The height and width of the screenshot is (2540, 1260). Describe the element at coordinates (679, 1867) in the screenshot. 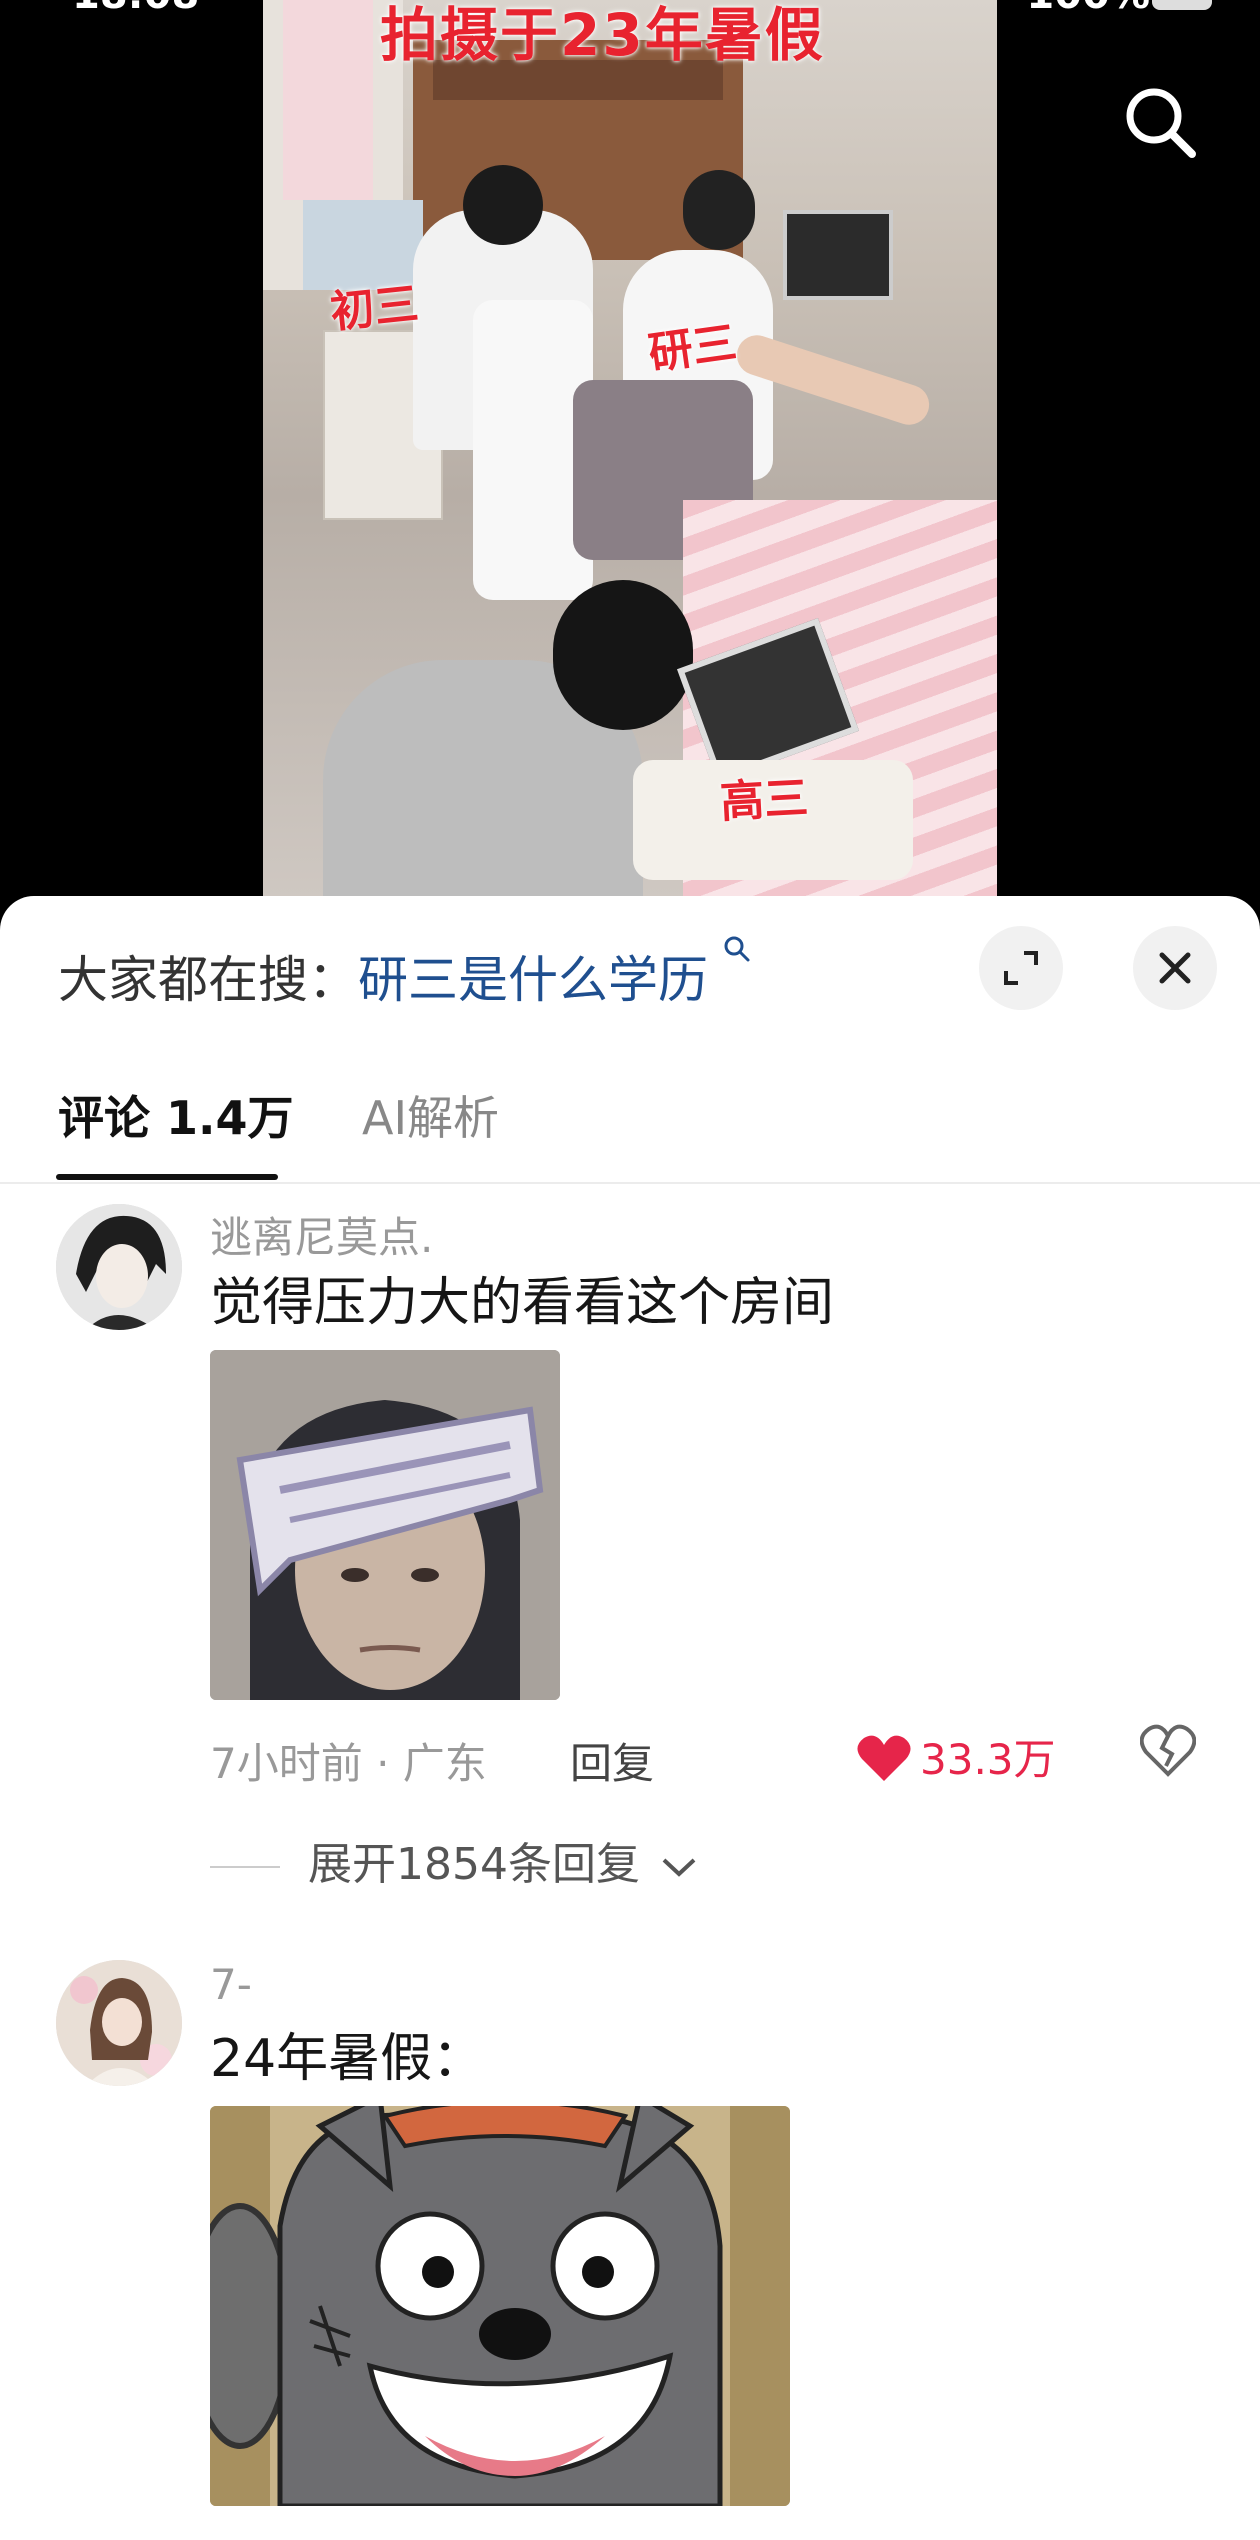

I see `chevron-down-icon` at that location.